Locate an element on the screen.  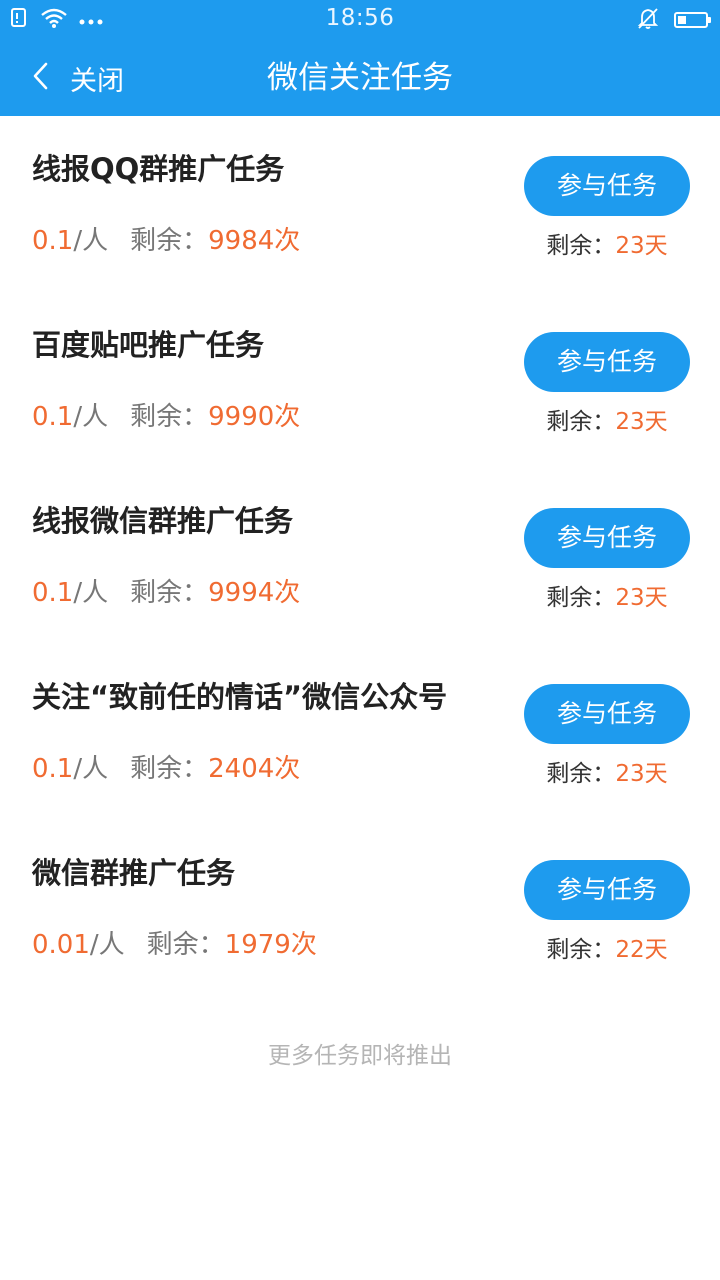
app-header: 18:56 关闭 微信关注任务 is located at coordinates (360, 58).